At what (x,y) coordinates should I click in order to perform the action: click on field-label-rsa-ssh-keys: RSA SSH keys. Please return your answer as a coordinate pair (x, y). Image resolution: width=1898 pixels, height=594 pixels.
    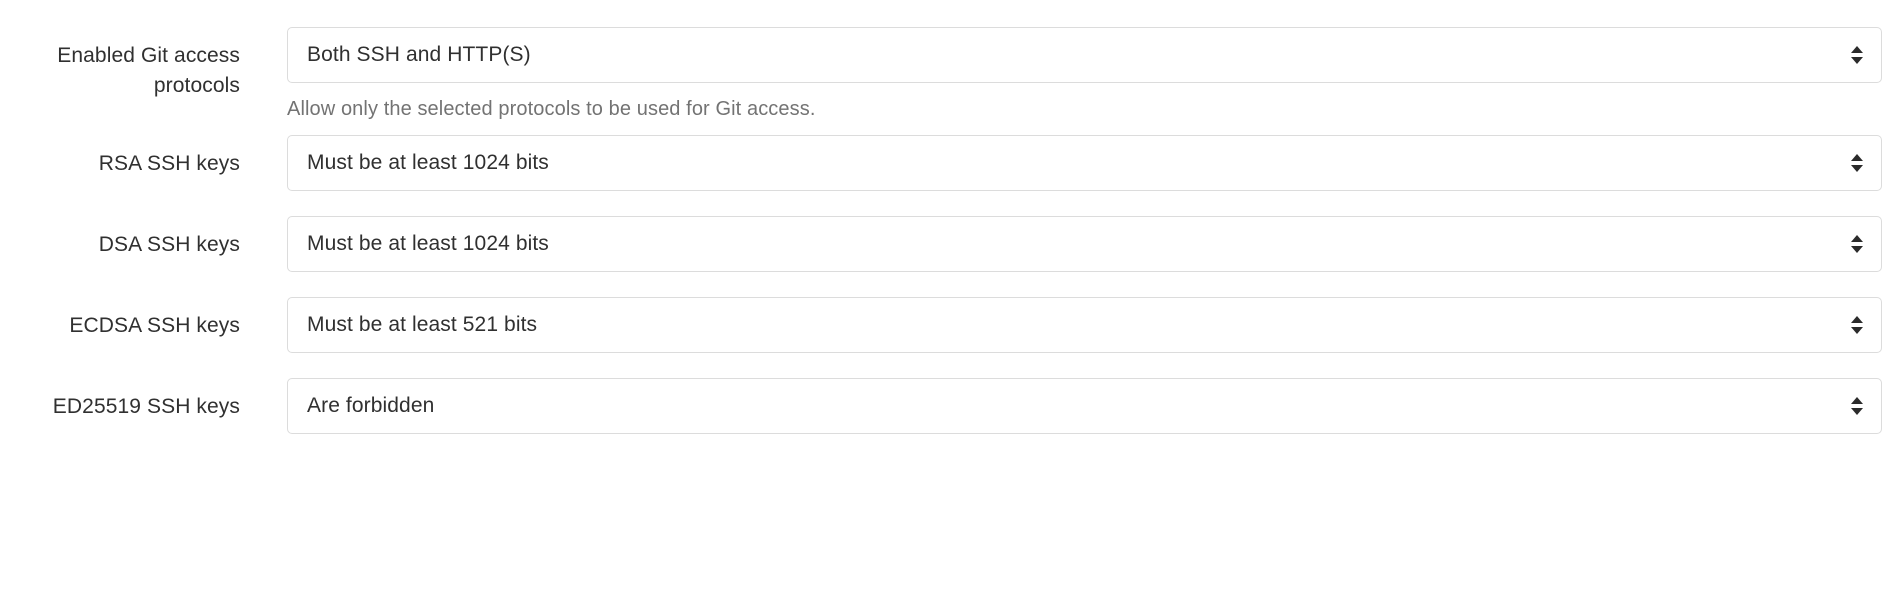
    Looking at the image, I should click on (169, 163).